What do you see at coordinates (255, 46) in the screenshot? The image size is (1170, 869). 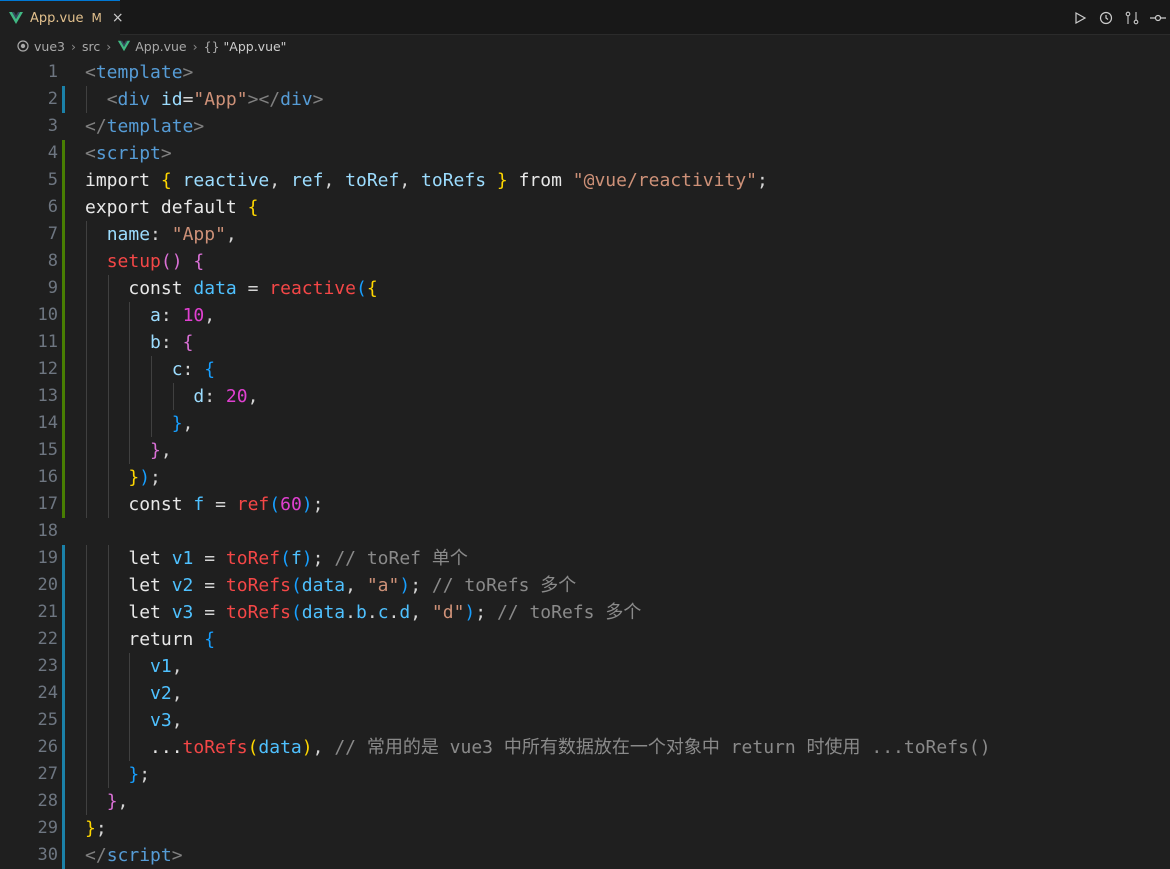 I see `breadcrumb-symbol: "App.vue"` at bounding box center [255, 46].